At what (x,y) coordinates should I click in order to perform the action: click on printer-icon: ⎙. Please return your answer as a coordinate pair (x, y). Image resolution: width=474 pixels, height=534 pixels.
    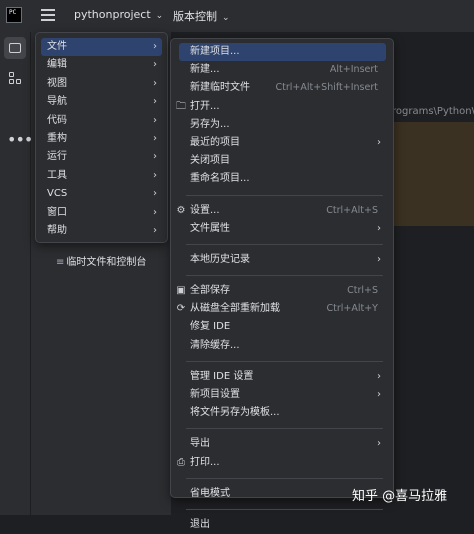
    Looking at the image, I should click on (181, 462).